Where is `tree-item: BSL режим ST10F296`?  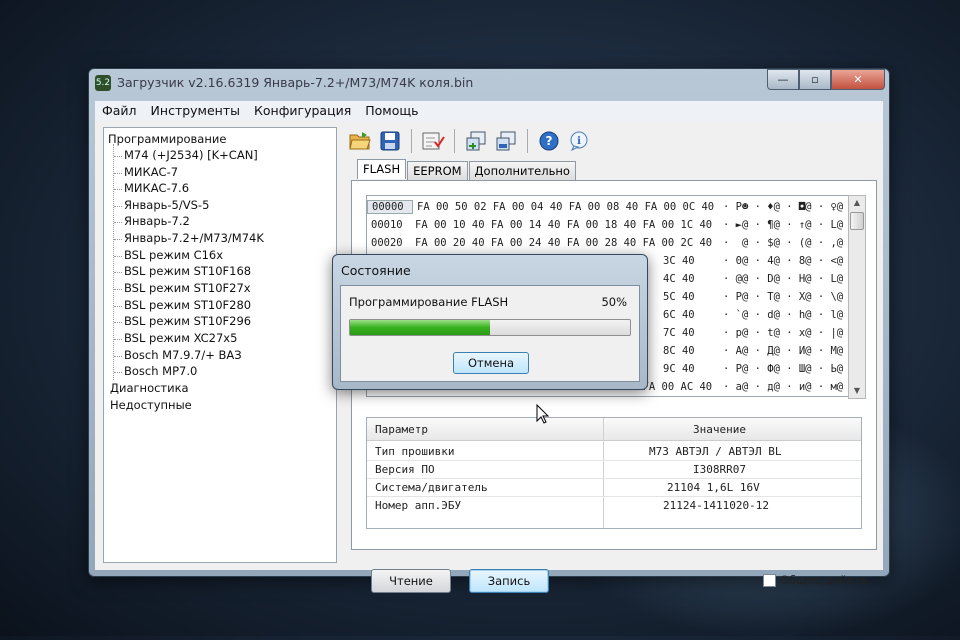 tree-item: BSL режим ST10F296 is located at coordinates (187, 321).